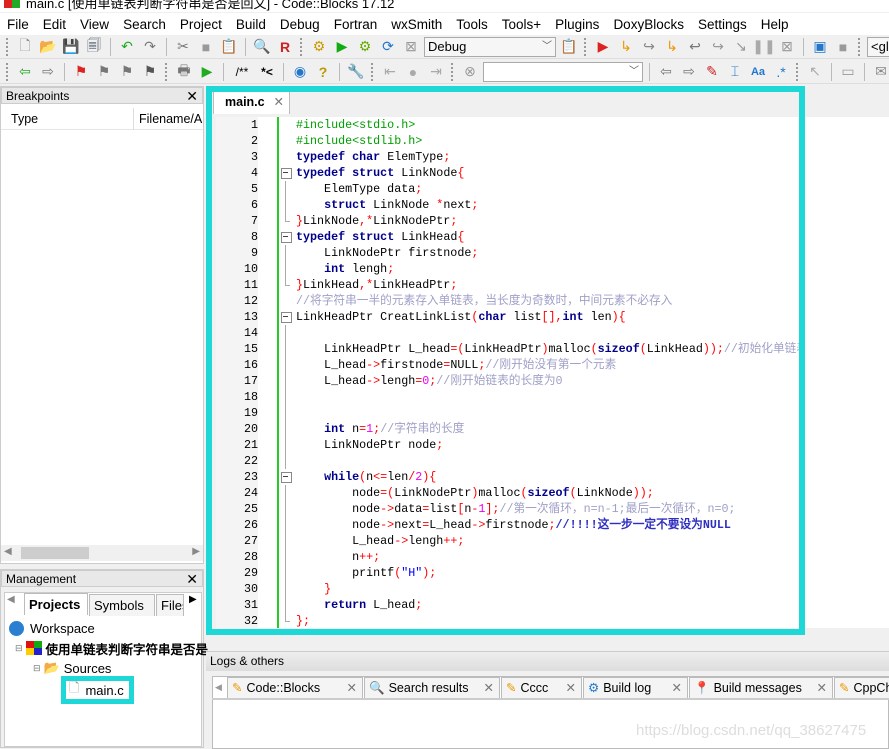 Image resolution: width=889 pixels, height=749 pixels. I want to click on log-tab-cccc: ✎ Cccc ✕, so click(541, 688).